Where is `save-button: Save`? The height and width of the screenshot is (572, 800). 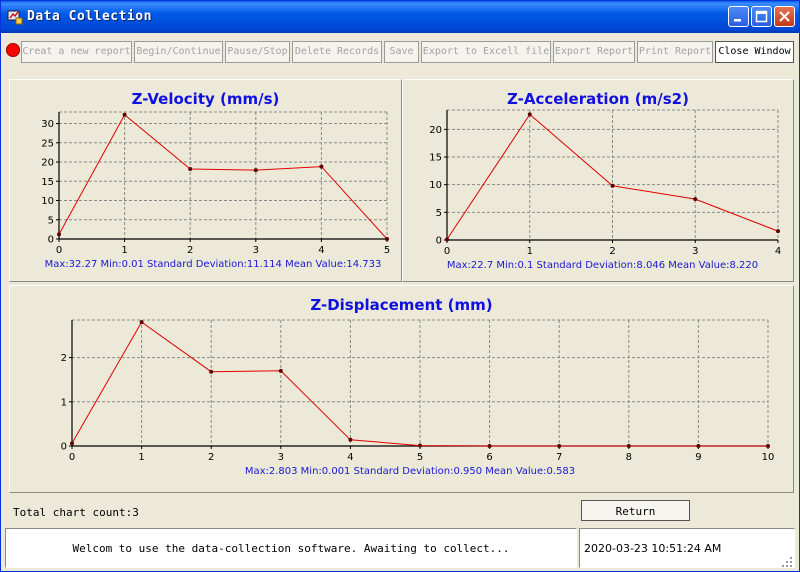 save-button: Save is located at coordinates (401, 52).